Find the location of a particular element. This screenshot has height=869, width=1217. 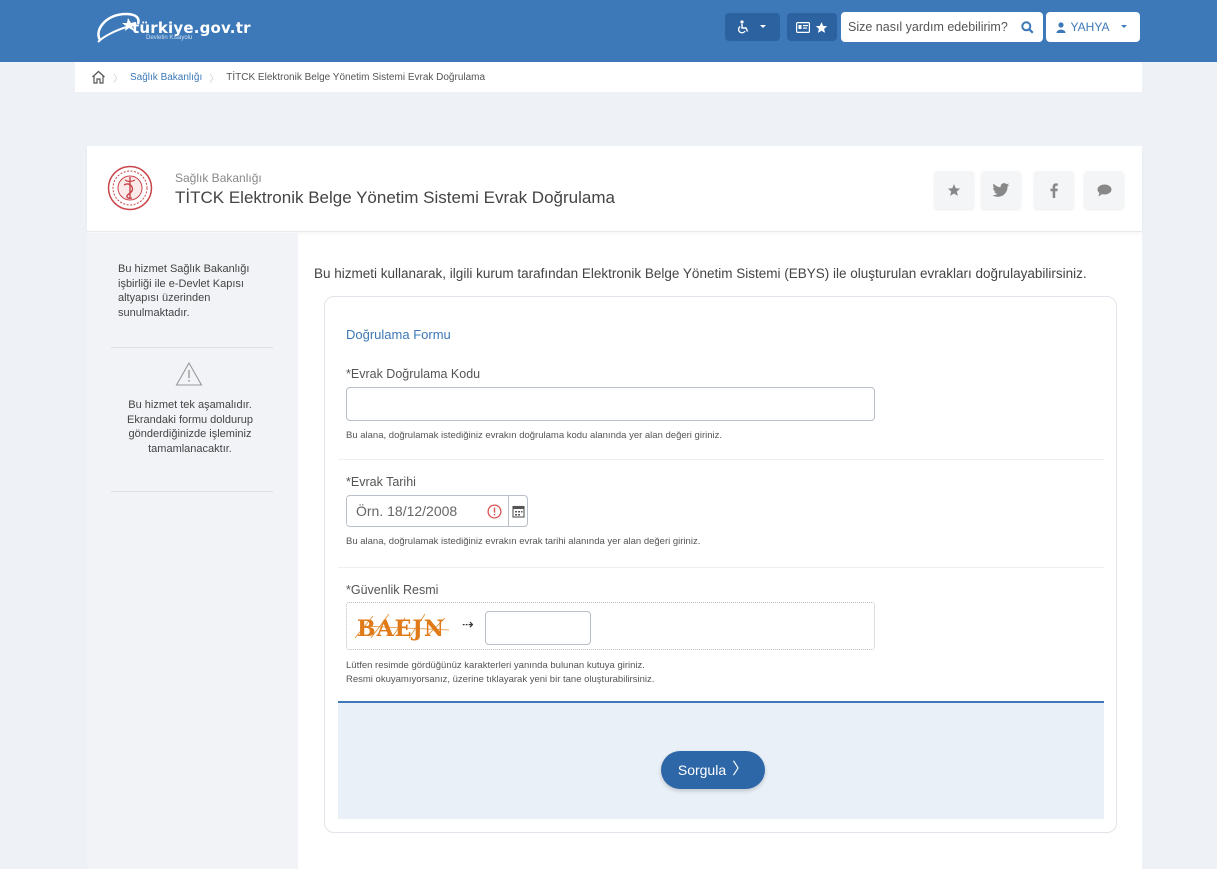

datepicker-button is located at coordinates (517, 511).